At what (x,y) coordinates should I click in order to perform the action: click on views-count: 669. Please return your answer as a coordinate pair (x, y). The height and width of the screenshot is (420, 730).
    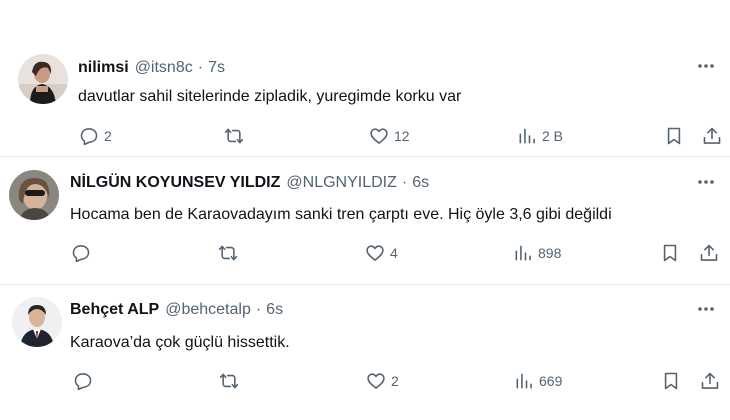
    Looking at the image, I should click on (551, 381).